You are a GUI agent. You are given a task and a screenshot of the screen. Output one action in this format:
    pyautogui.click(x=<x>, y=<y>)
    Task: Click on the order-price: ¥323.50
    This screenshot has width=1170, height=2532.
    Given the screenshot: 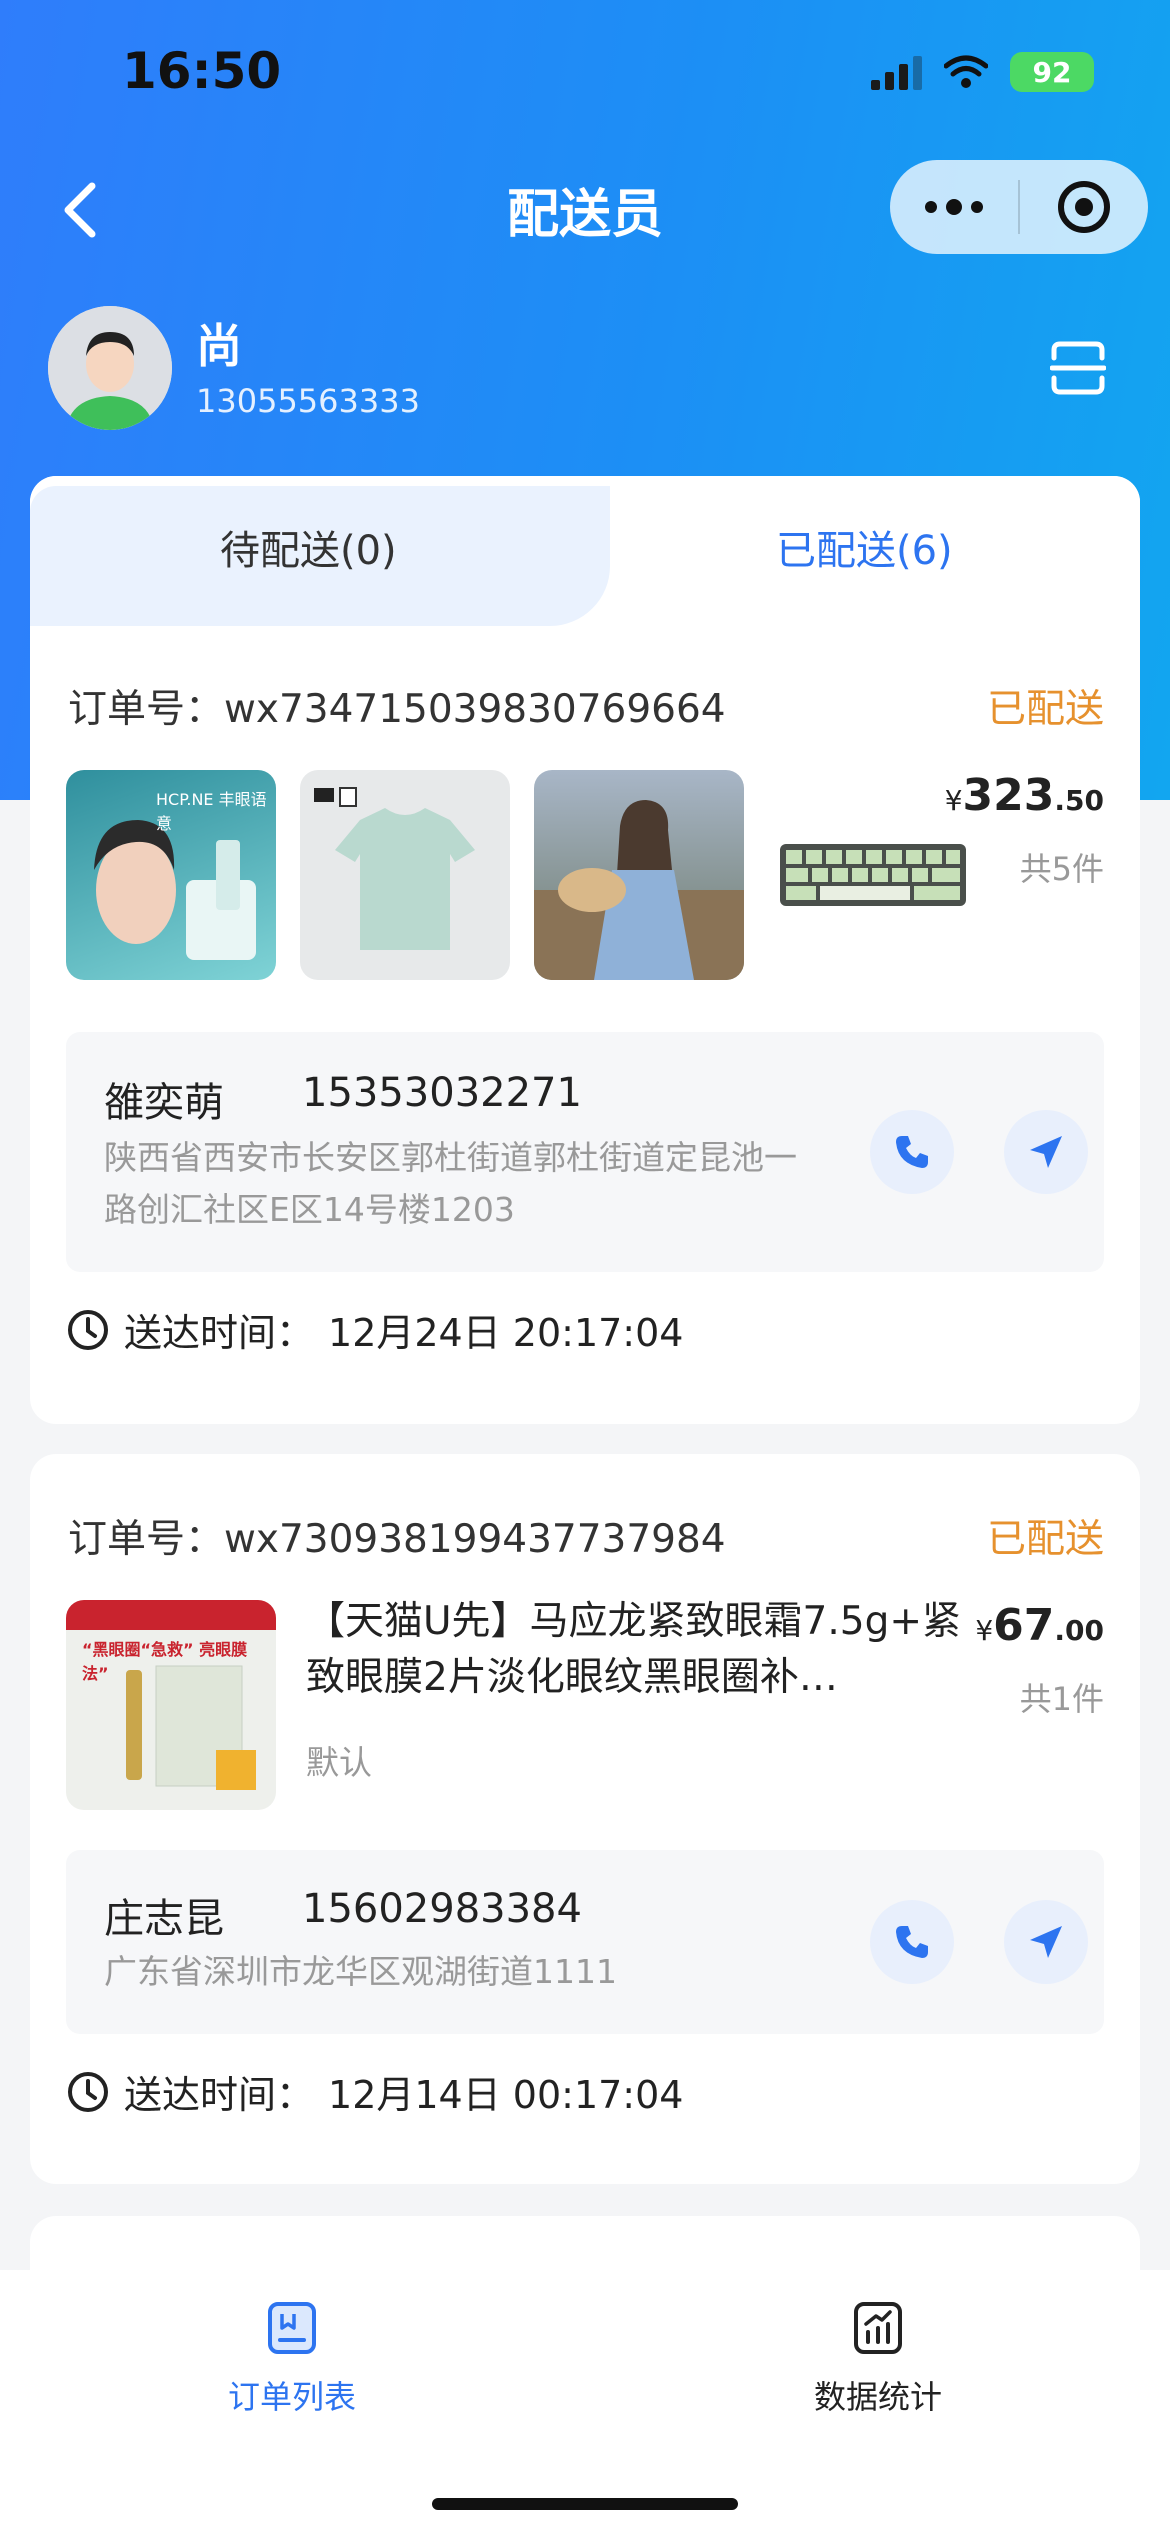 What is the action you would take?
    pyautogui.click(x=1024, y=795)
    